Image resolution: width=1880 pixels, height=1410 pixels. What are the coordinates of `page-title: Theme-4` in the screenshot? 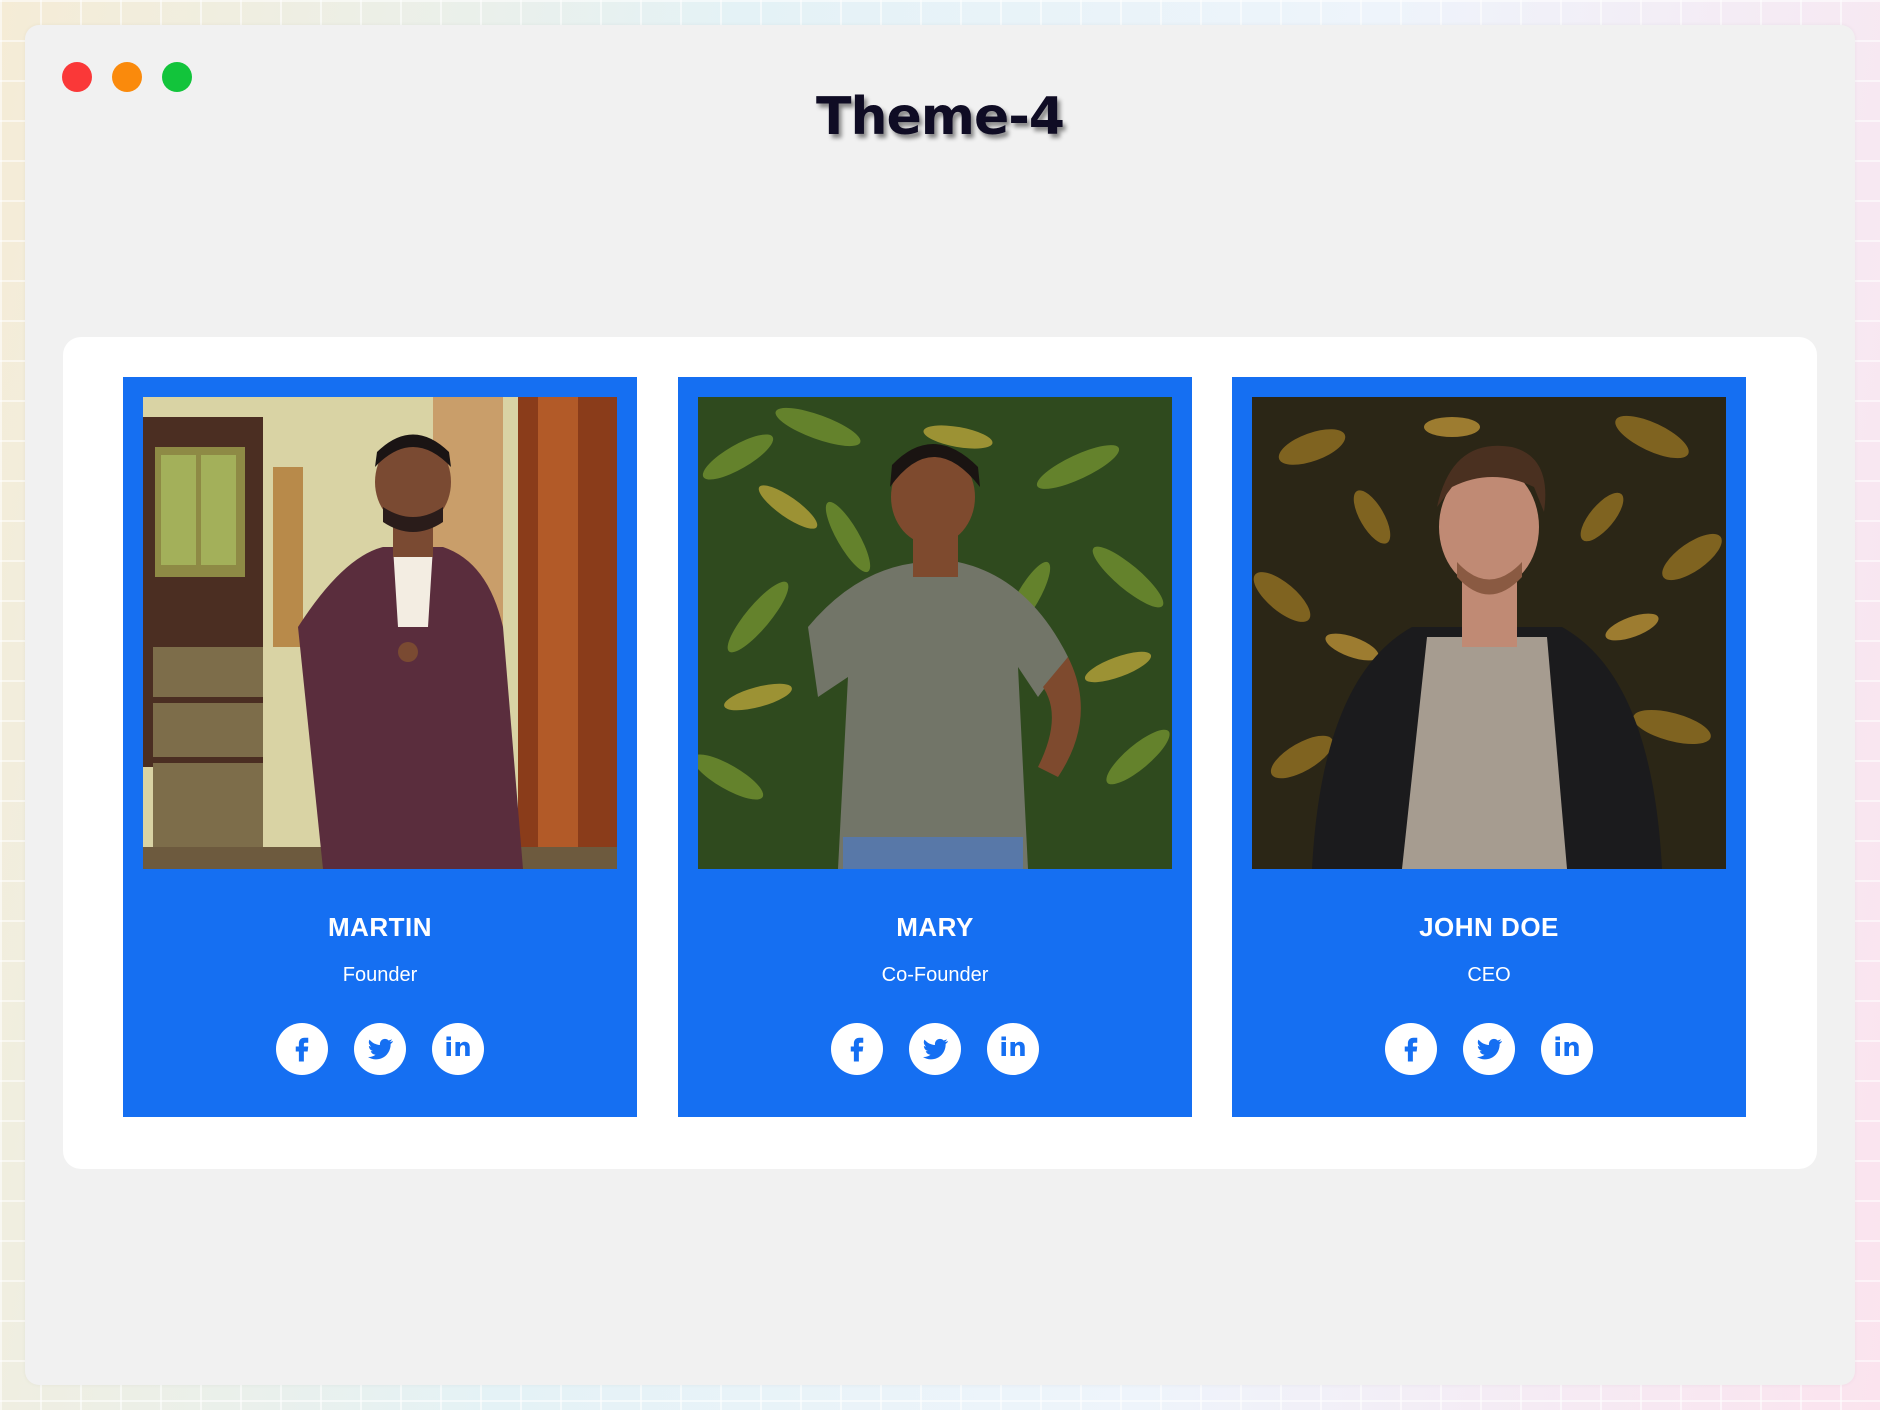 It's located at (940, 117).